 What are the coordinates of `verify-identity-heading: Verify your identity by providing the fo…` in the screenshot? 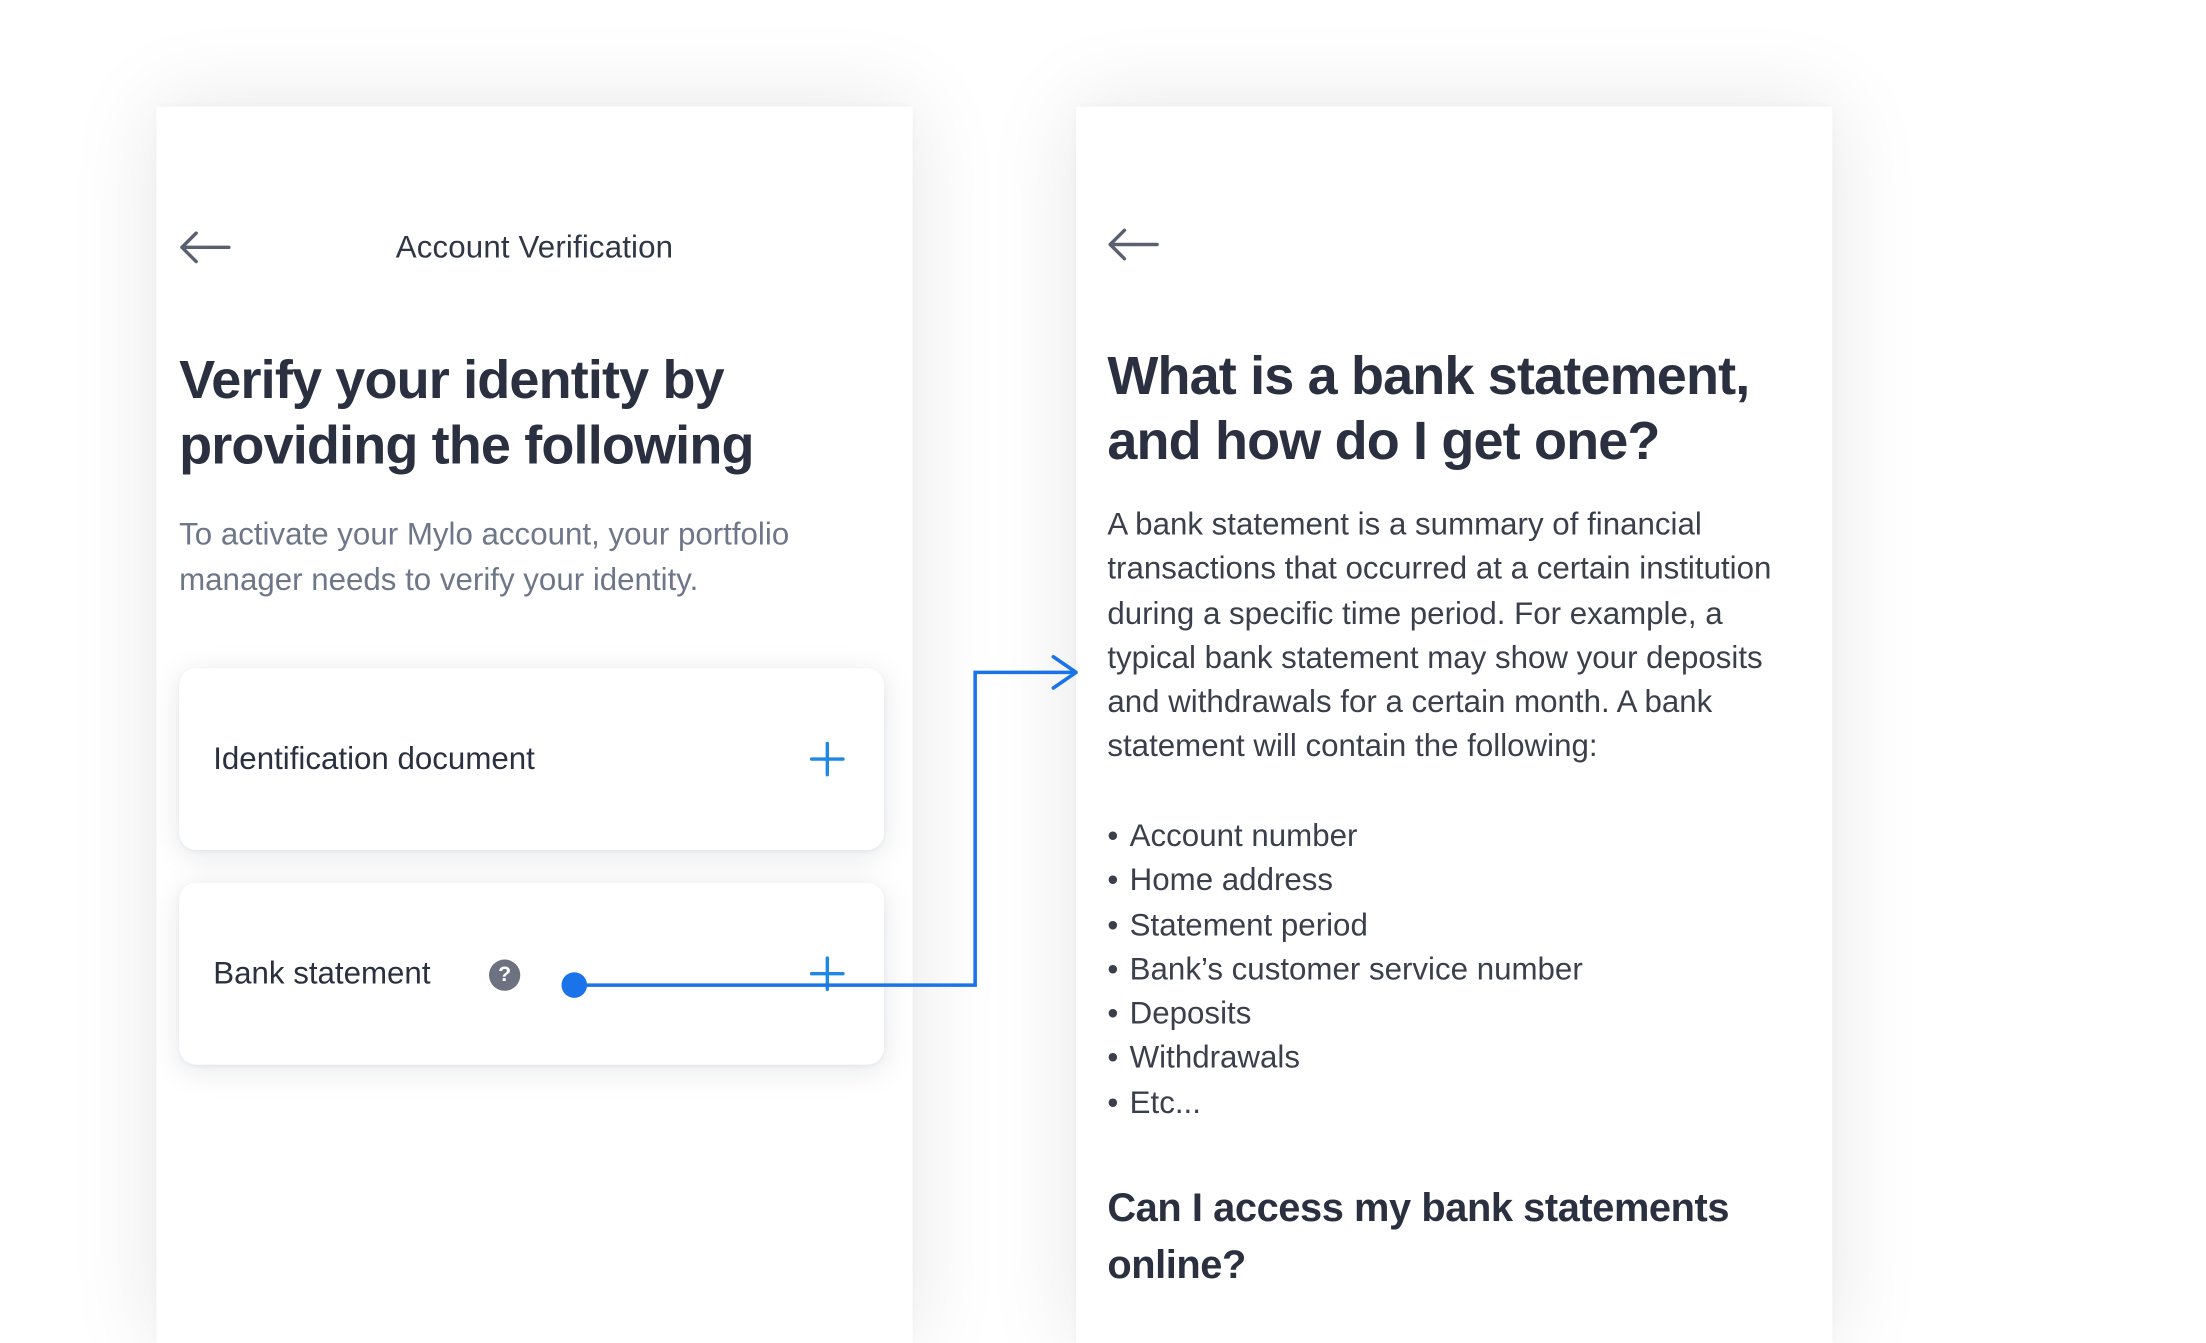 It's located at (534, 413).